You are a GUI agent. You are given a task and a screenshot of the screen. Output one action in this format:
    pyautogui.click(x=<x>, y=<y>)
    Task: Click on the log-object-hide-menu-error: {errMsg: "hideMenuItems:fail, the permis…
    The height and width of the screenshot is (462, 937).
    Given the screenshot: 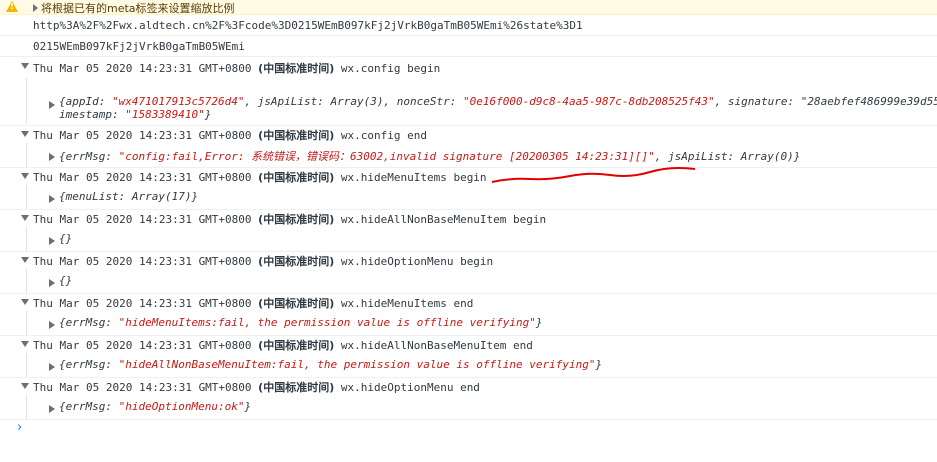 What is the action you would take?
    pyautogui.click(x=498, y=322)
    